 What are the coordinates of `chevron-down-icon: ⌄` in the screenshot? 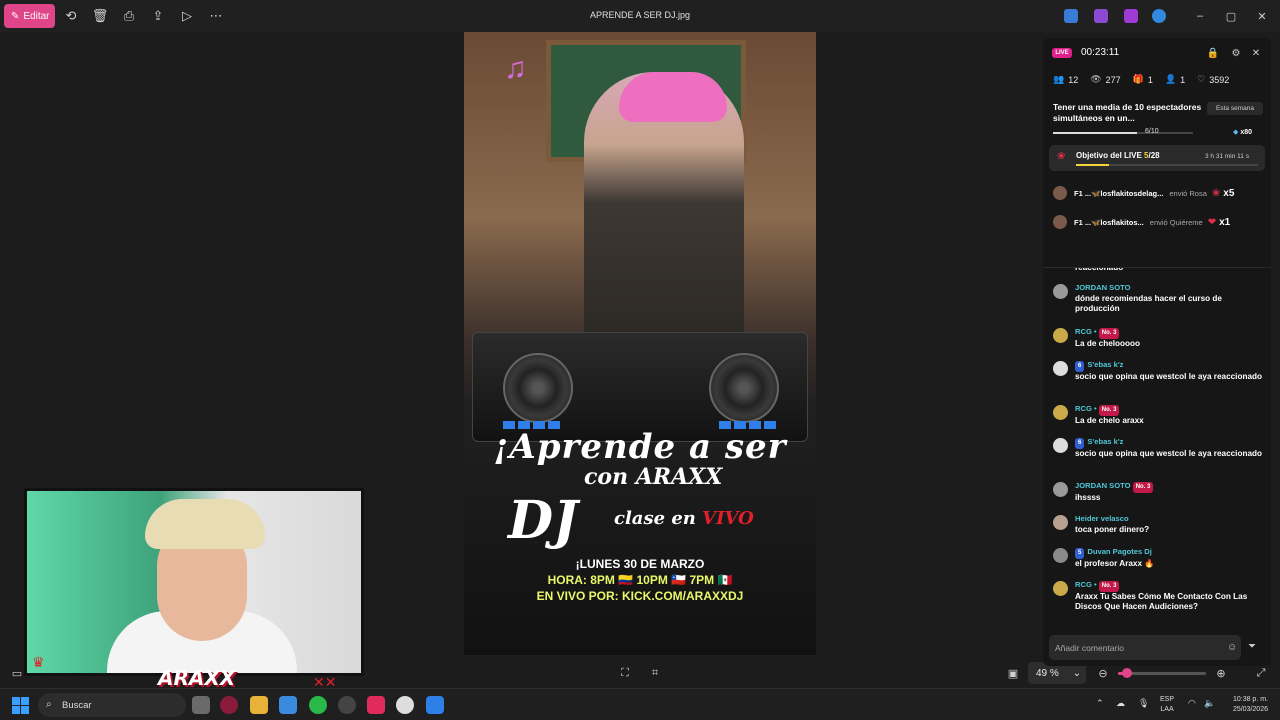 It's located at (1077, 673).